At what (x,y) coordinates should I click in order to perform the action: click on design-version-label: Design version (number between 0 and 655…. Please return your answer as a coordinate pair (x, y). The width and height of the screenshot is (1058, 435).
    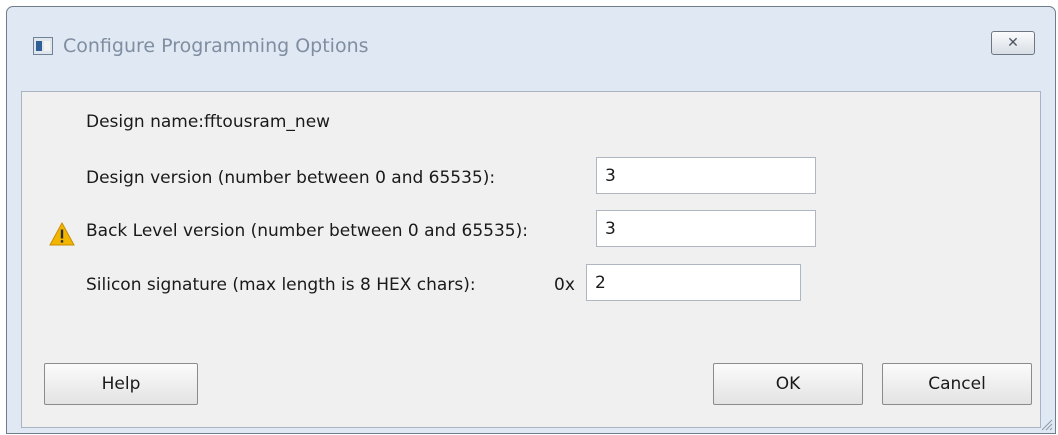
    Looking at the image, I should click on (291, 178).